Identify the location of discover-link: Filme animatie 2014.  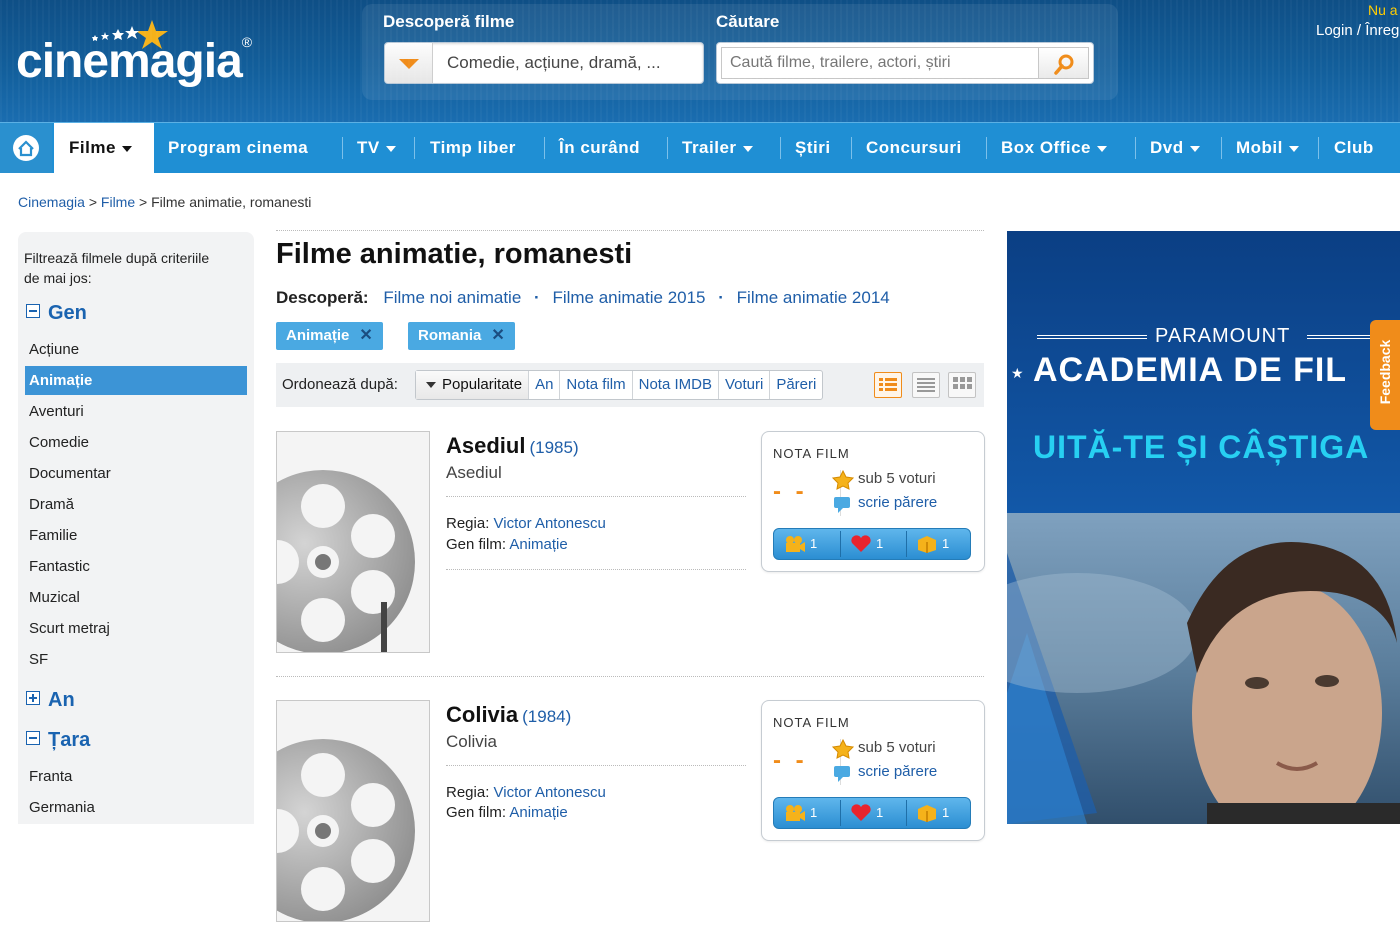
(813, 297).